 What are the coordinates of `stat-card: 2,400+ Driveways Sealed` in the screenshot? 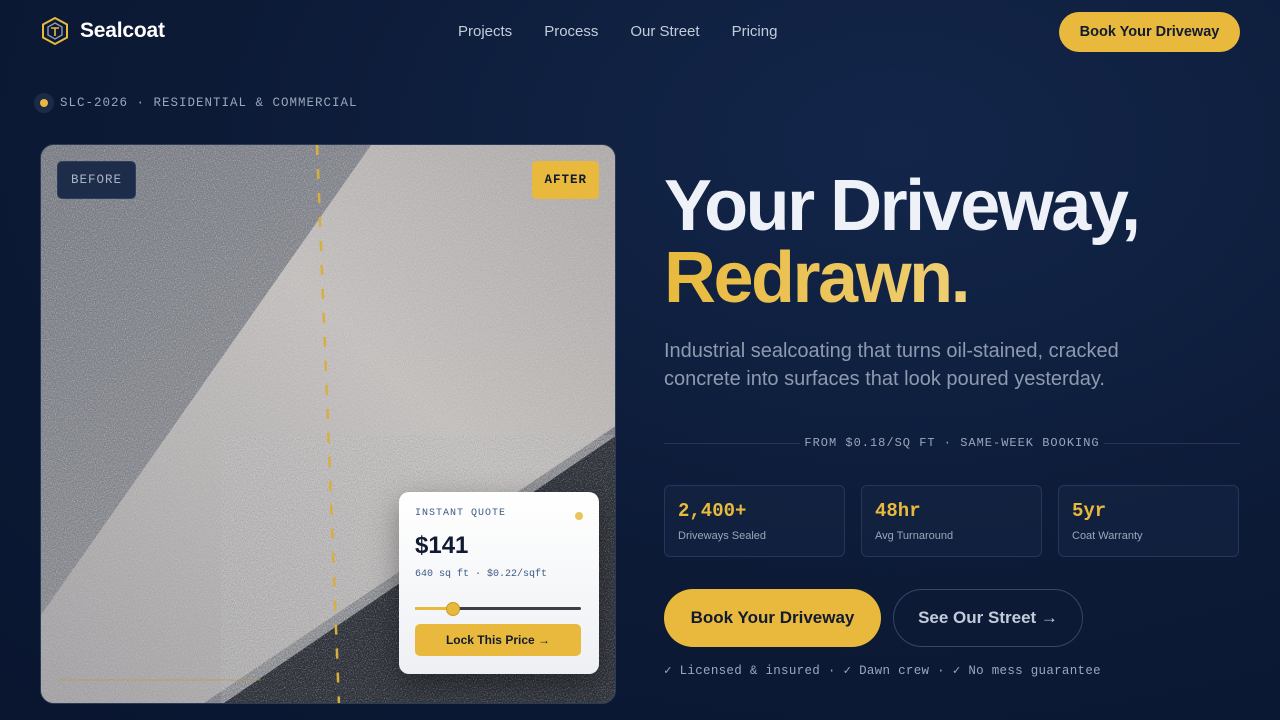 It's located at (754, 521).